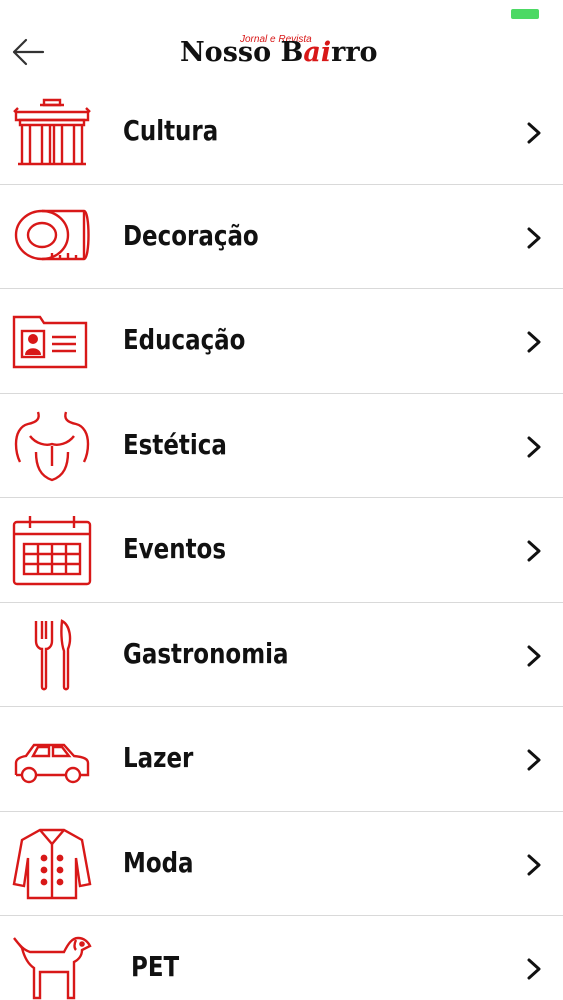 The height and width of the screenshot is (1000, 563). Describe the element at coordinates (281, 237) in the screenshot. I see `category-item-decoracao: Decoração` at that location.